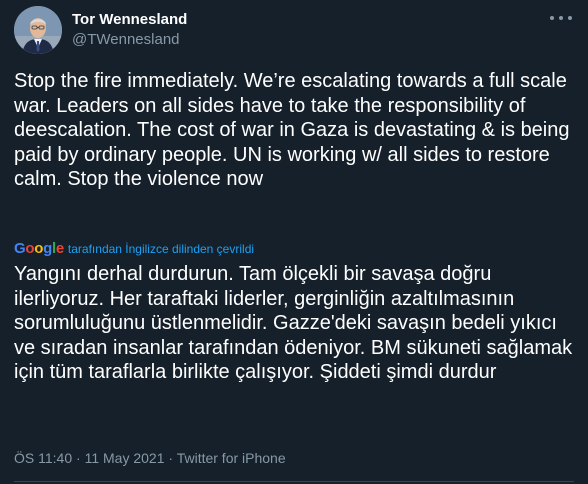  What do you see at coordinates (231, 458) in the screenshot?
I see `tweet-source: Twitter for iPhone` at bounding box center [231, 458].